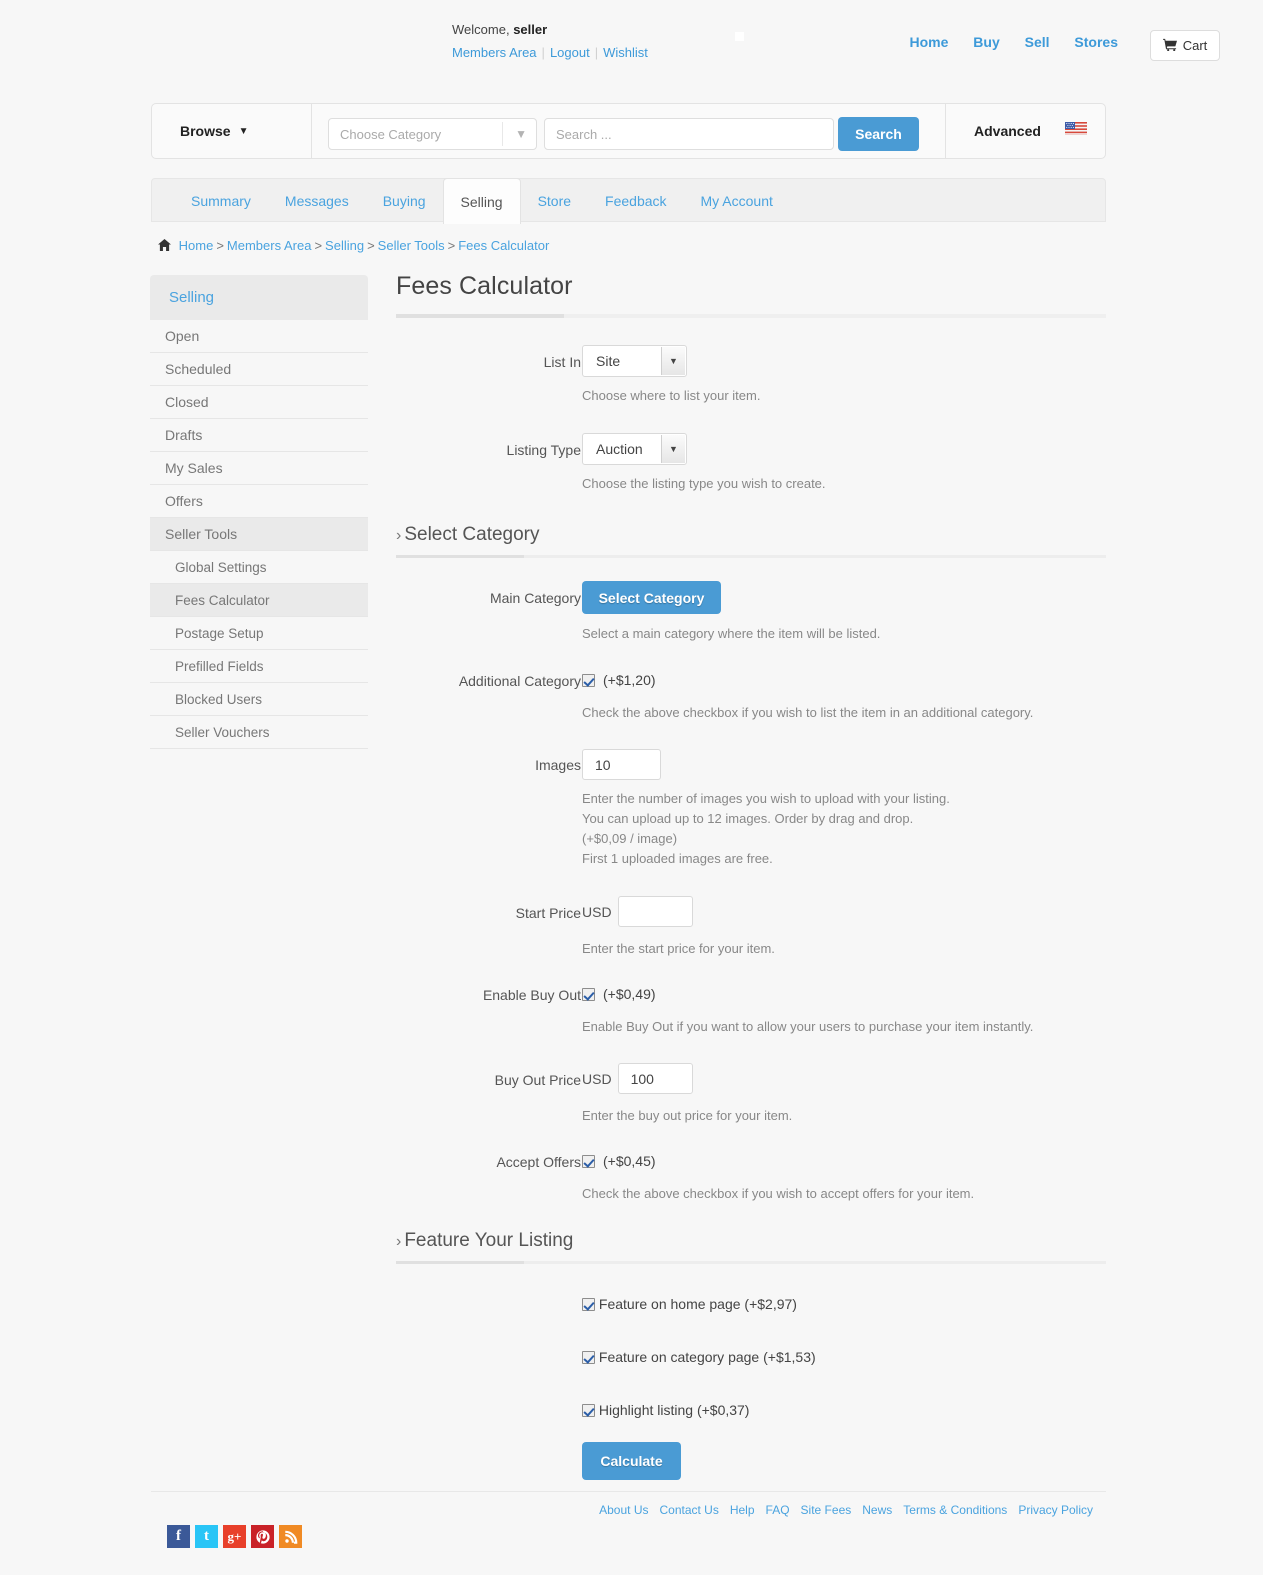 The height and width of the screenshot is (1575, 1263). What do you see at coordinates (619, 449) in the screenshot?
I see `listing-type-value: Auction` at bounding box center [619, 449].